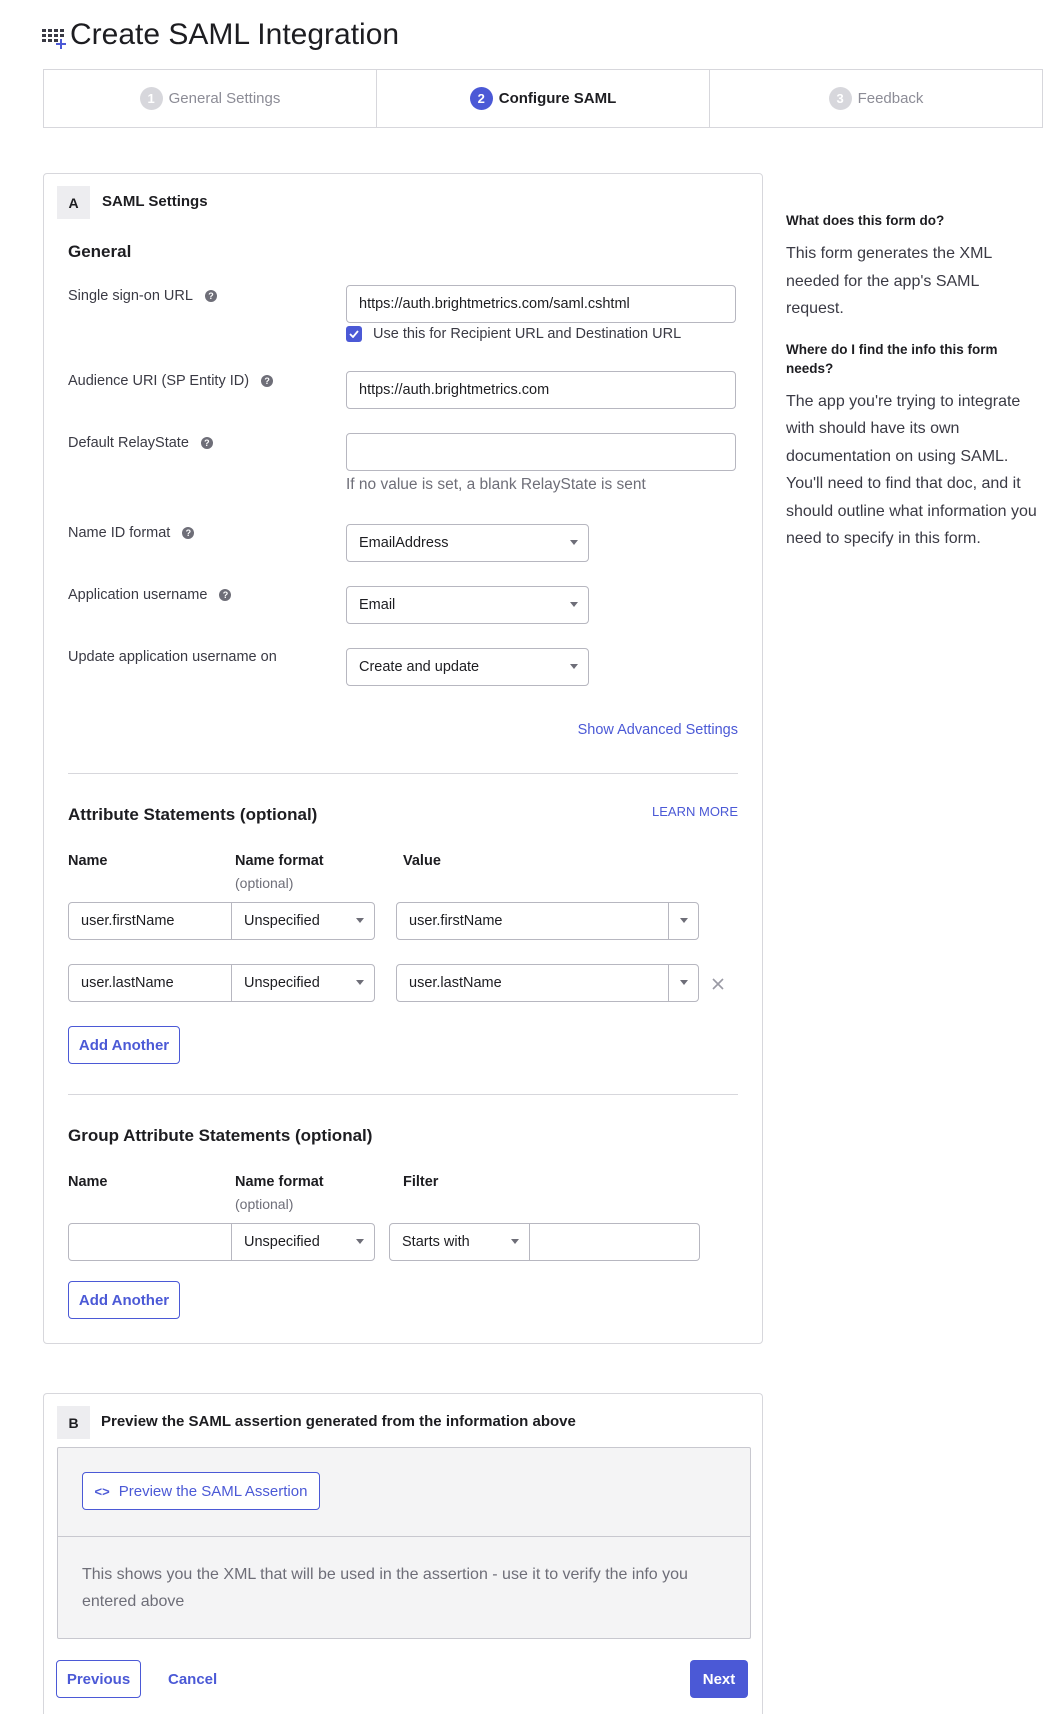 The width and height of the screenshot is (1063, 1714). I want to click on group-col-filter-header: Filter, so click(421, 1182).